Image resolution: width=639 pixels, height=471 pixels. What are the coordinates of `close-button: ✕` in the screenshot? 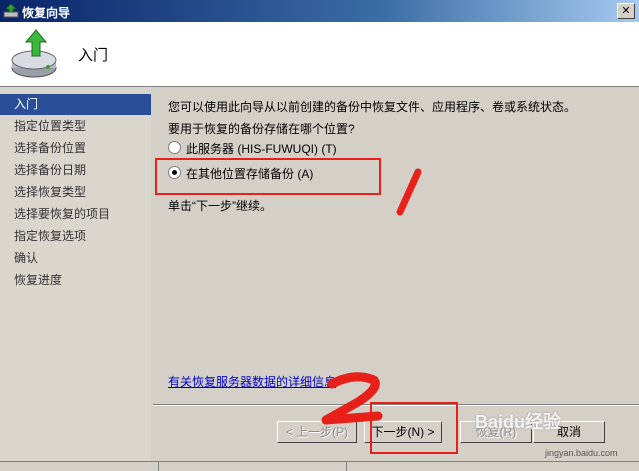 It's located at (626, 11).